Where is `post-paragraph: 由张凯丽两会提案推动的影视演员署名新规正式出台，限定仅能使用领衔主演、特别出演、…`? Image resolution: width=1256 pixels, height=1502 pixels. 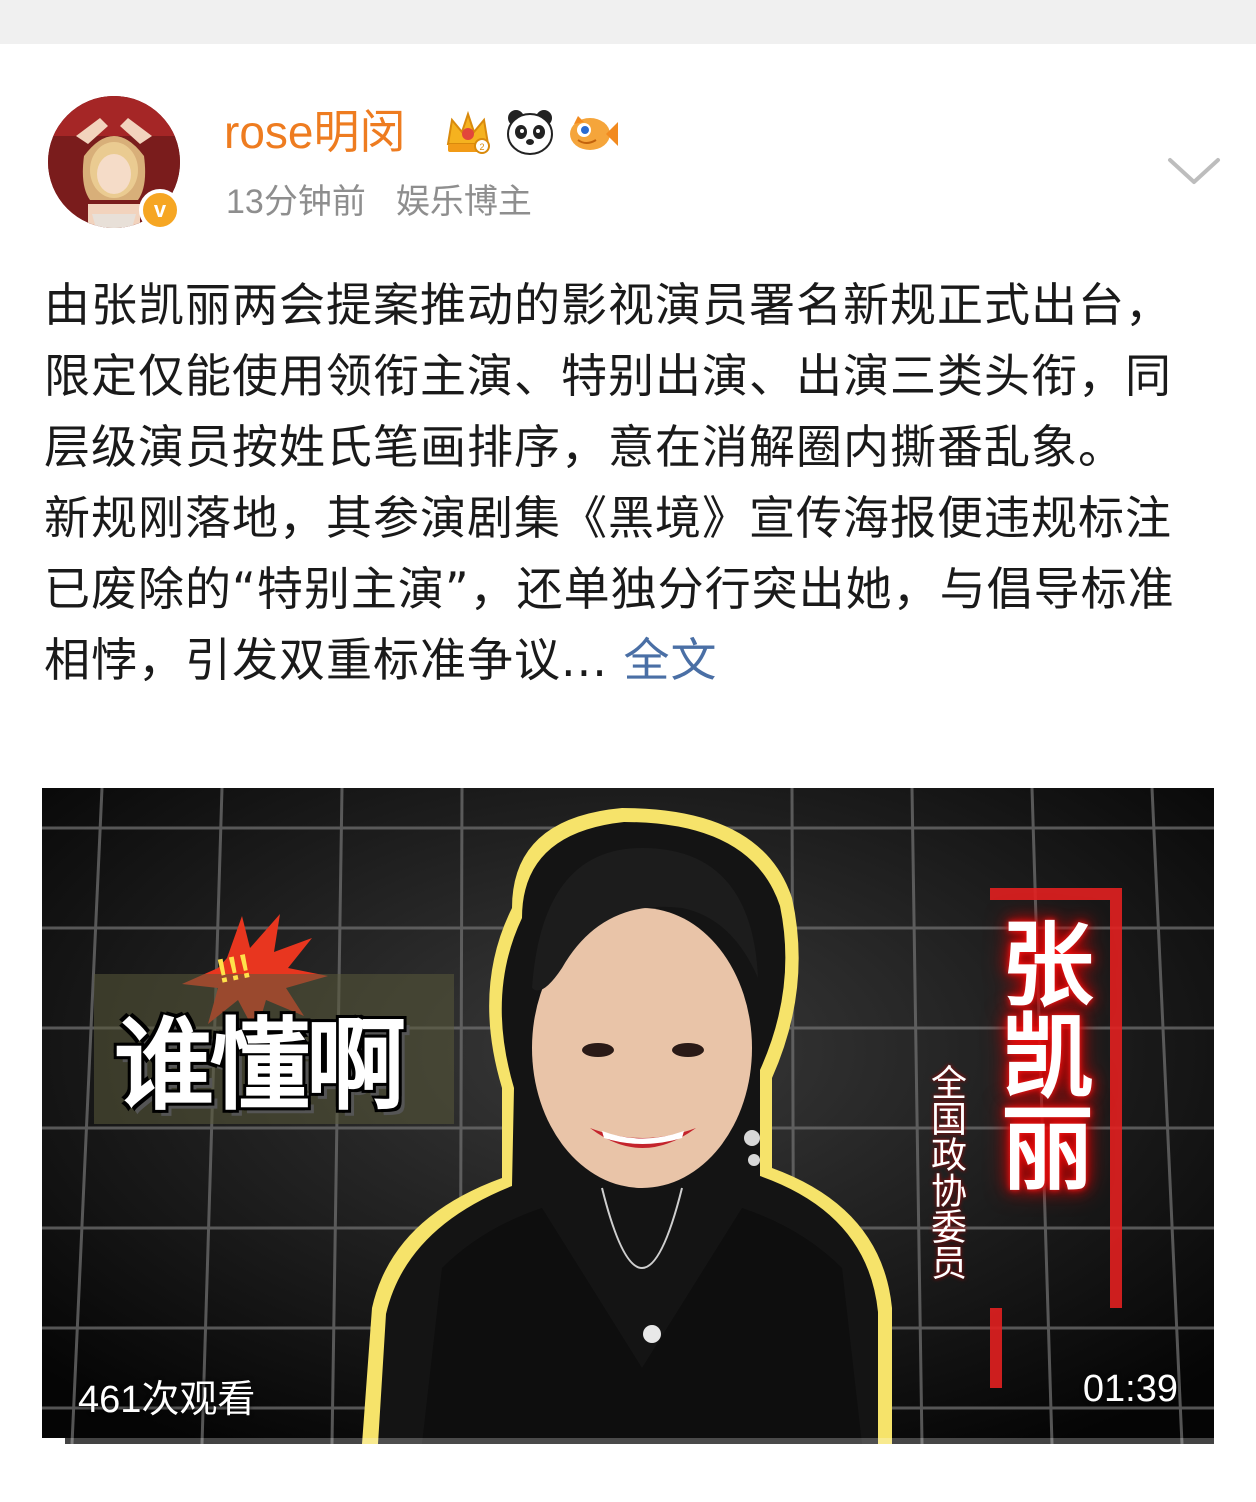 post-paragraph: 由张凯丽两会提案推动的影视演员署名新规正式出台，限定仅能使用领衔主演、特别出演、… is located at coordinates (608, 376).